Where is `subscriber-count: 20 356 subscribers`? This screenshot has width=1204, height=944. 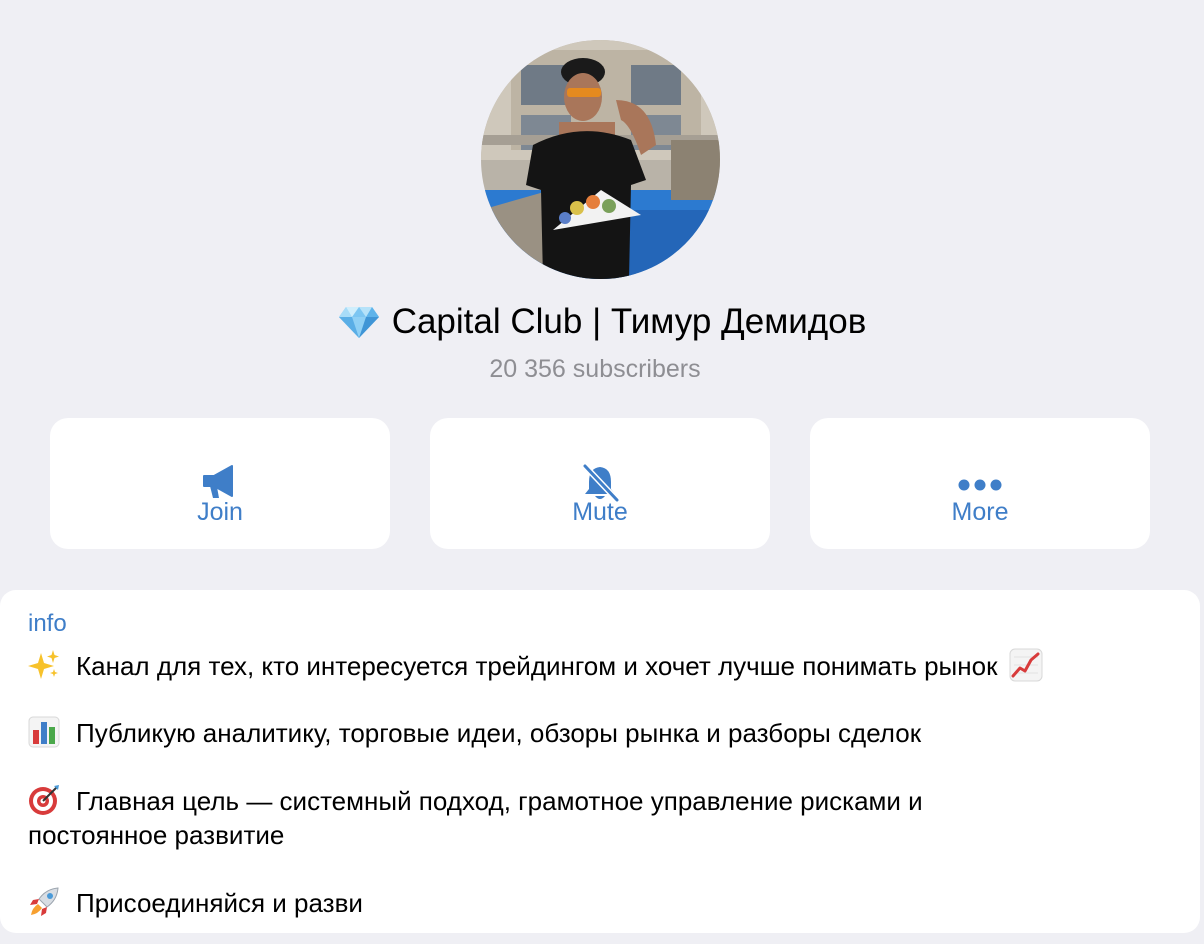
subscriber-count: 20 356 subscribers is located at coordinates (595, 369).